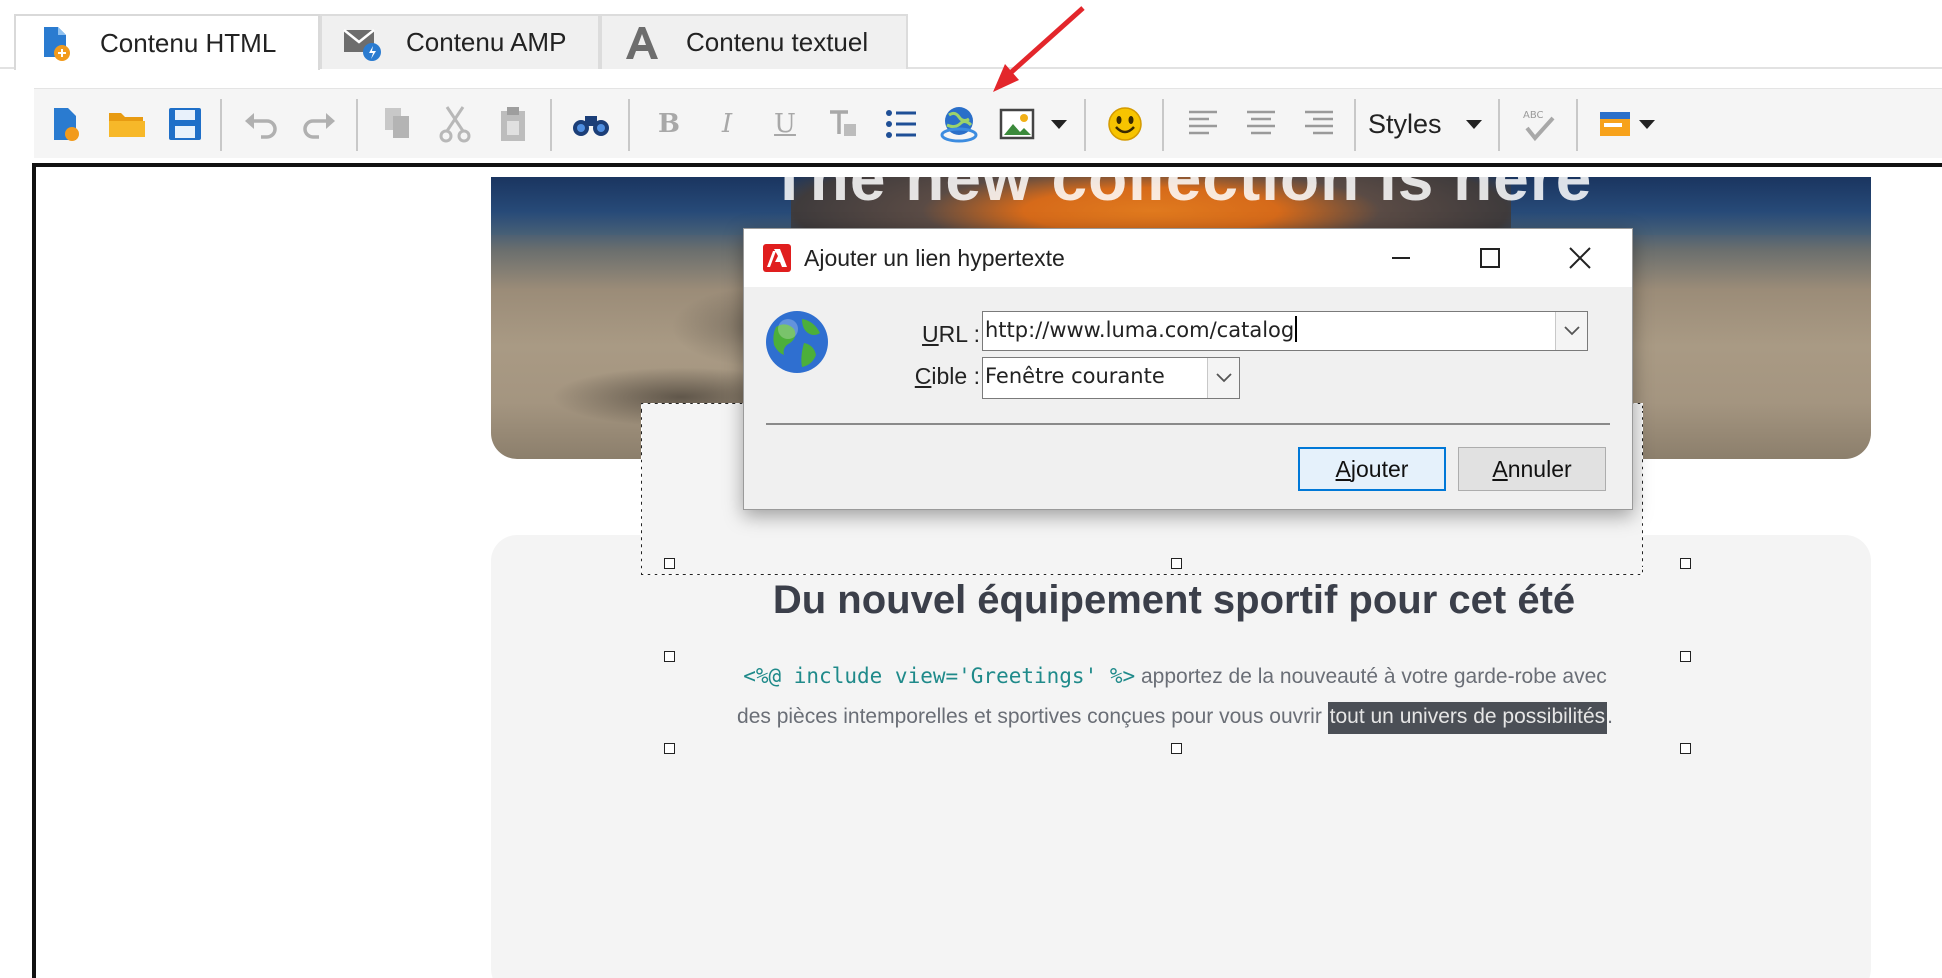 The width and height of the screenshot is (1942, 978). Describe the element at coordinates (455, 124) in the screenshot. I see `cut-icon` at that location.